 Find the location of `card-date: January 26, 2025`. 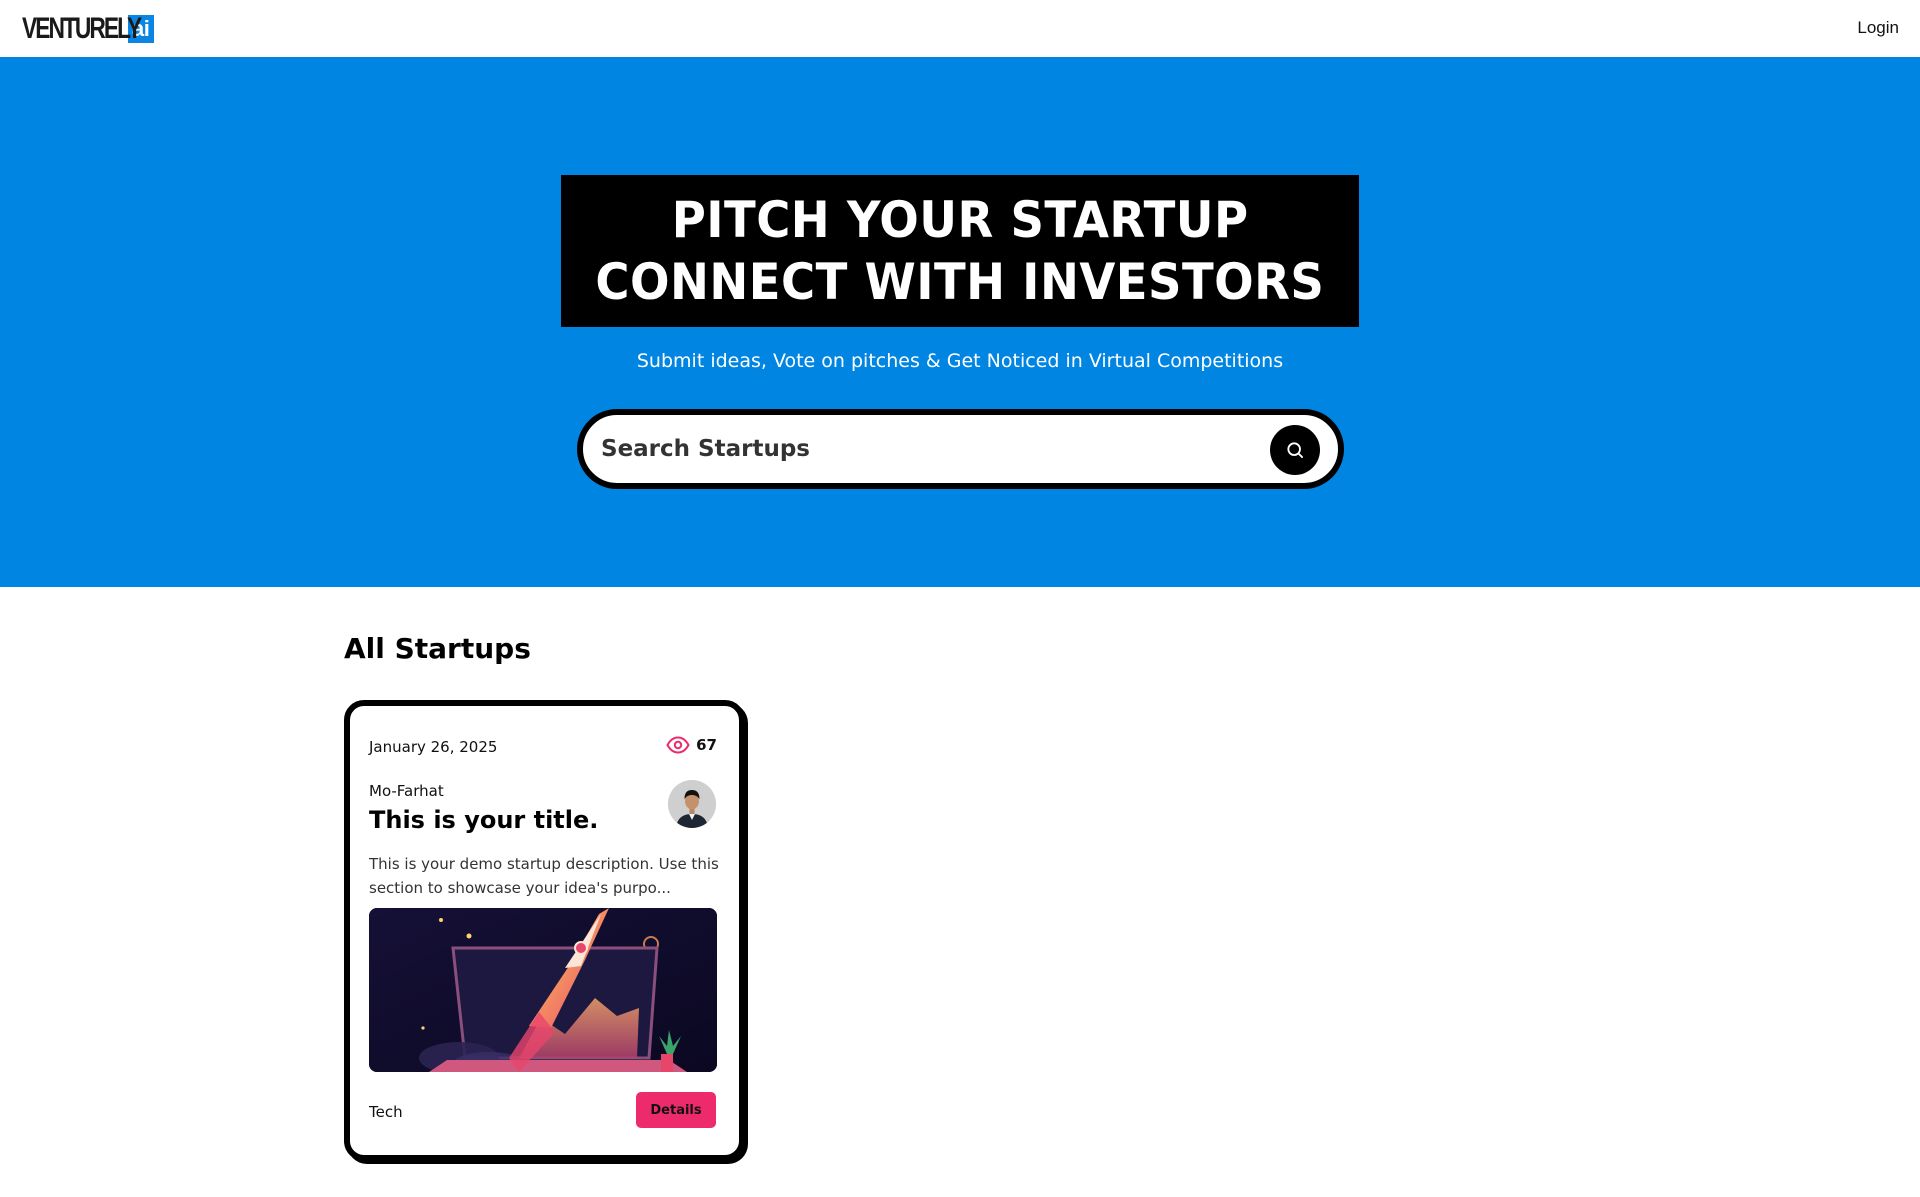

card-date: January 26, 2025 is located at coordinates (433, 747).